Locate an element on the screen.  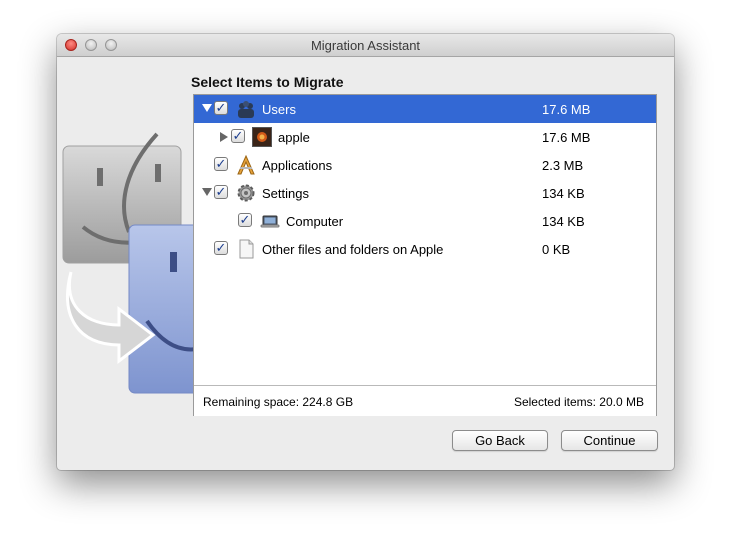
computer-checkbox: ✓ is located at coordinates (245, 220).